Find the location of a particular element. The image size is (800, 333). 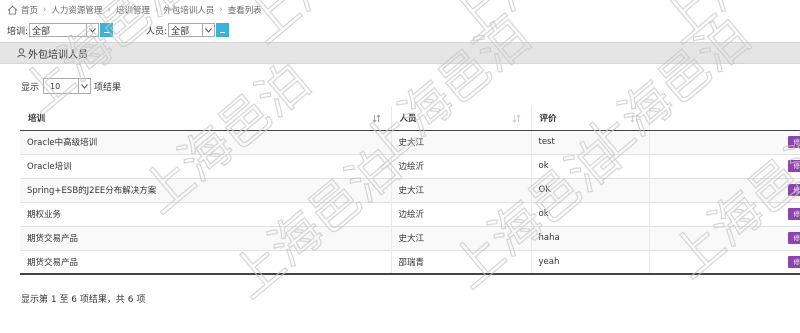

person-filter: 人员: 全部 is located at coordinates (188, 30).